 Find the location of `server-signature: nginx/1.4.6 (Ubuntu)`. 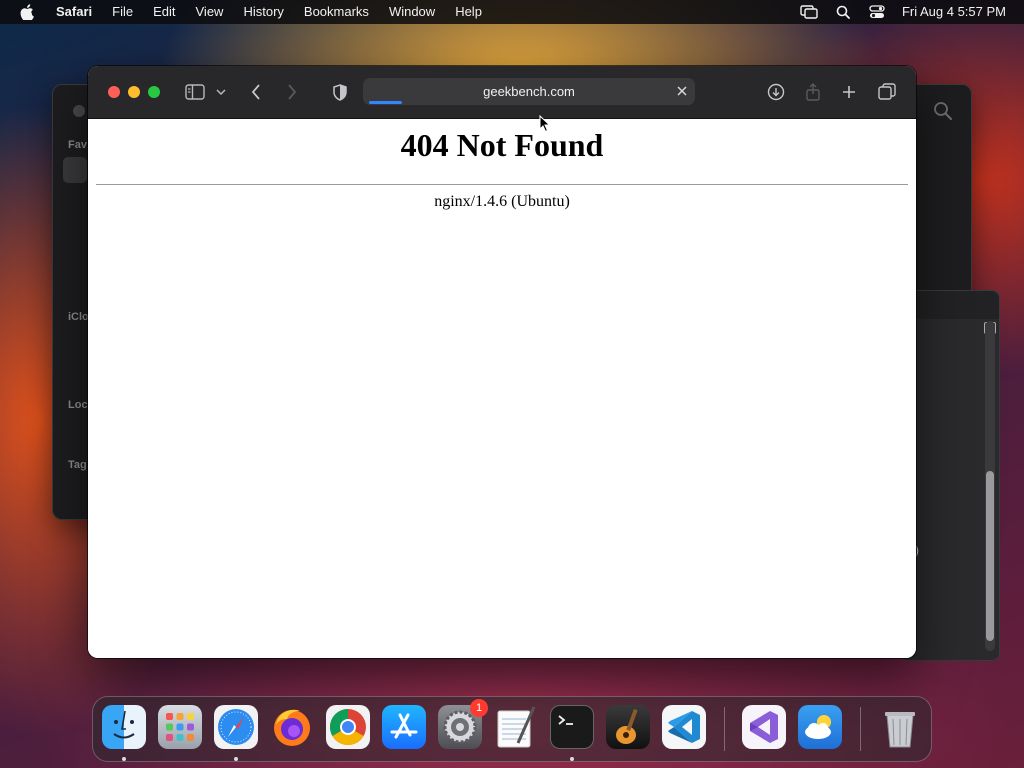

server-signature: nginx/1.4.6 (Ubuntu) is located at coordinates (502, 201).